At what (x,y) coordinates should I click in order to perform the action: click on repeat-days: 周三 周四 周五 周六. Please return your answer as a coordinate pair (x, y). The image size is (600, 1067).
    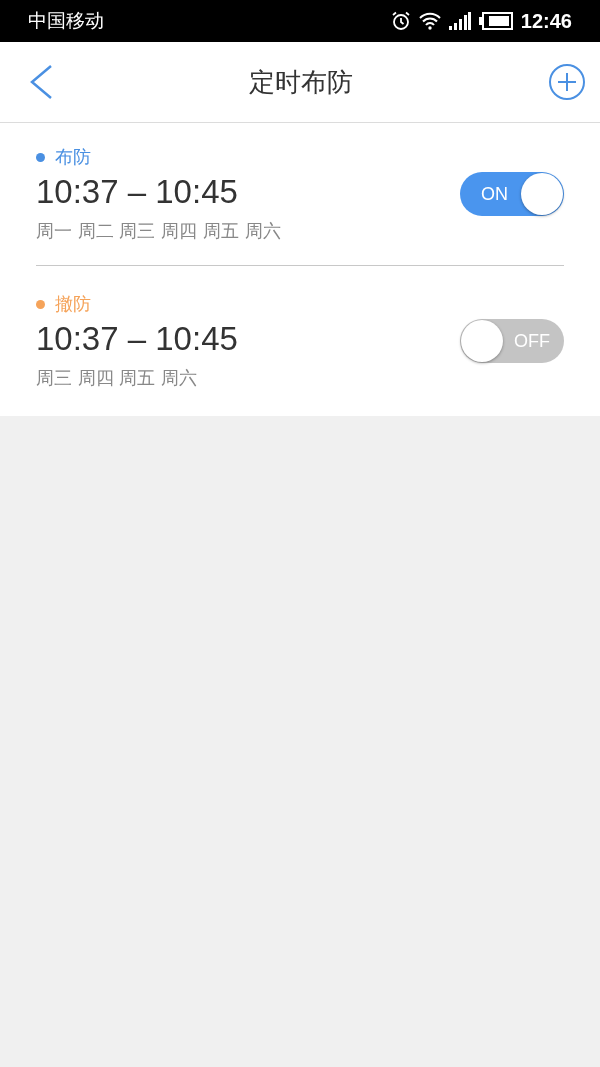
    Looking at the image, I should click on (248, 378).